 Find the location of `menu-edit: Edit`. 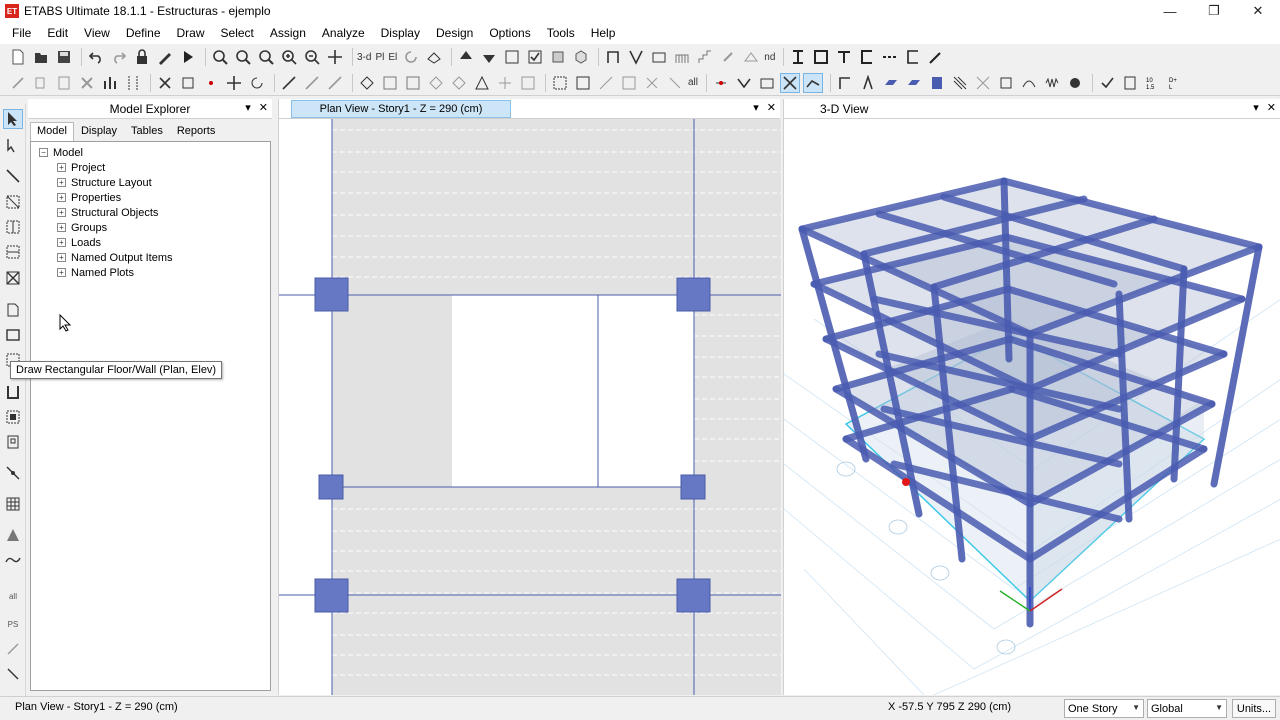

menu-edit: Edit is located at coordinates (57, 33).